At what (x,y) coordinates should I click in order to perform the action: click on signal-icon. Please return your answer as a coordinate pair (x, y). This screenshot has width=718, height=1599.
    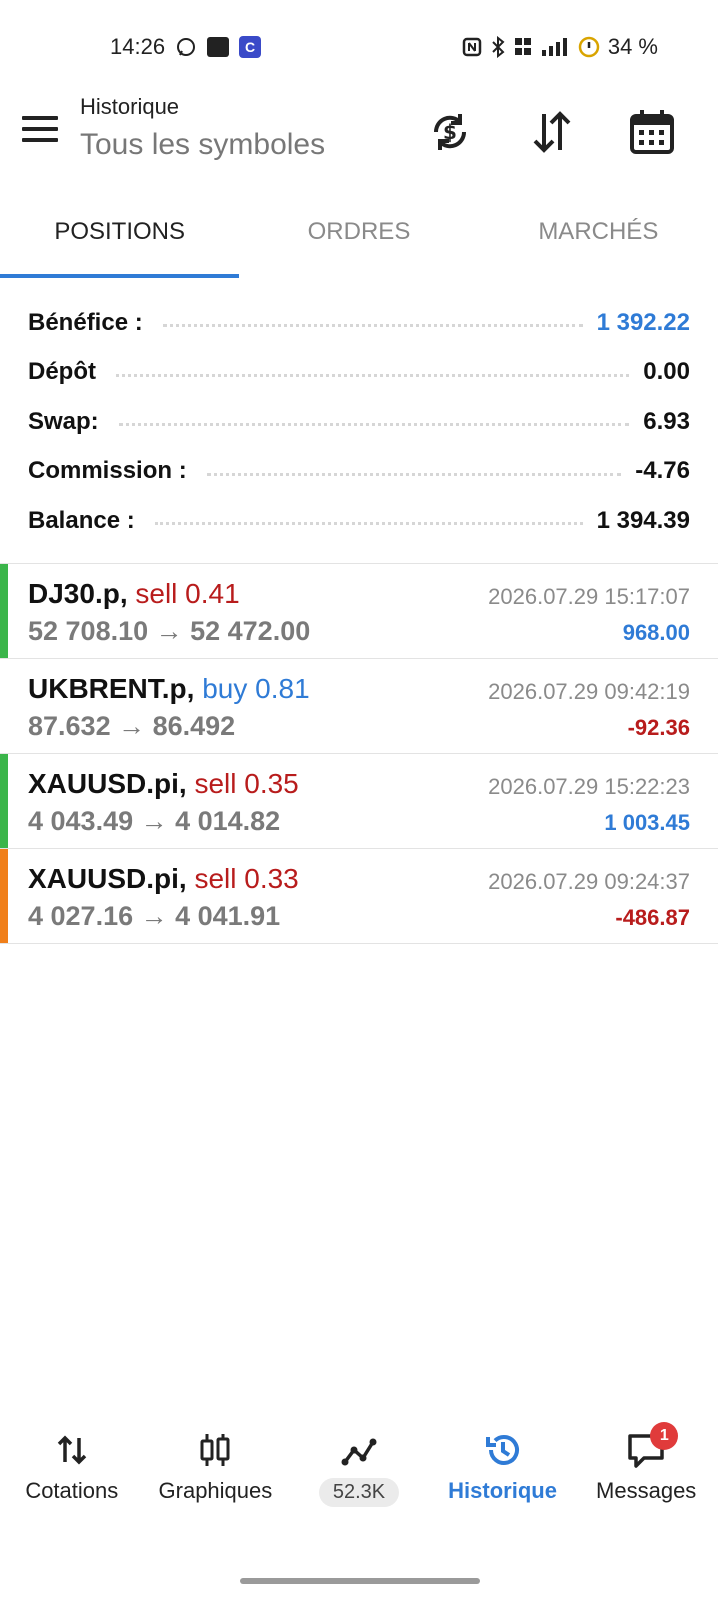
    Looking at the image, I should click on (555, 47).